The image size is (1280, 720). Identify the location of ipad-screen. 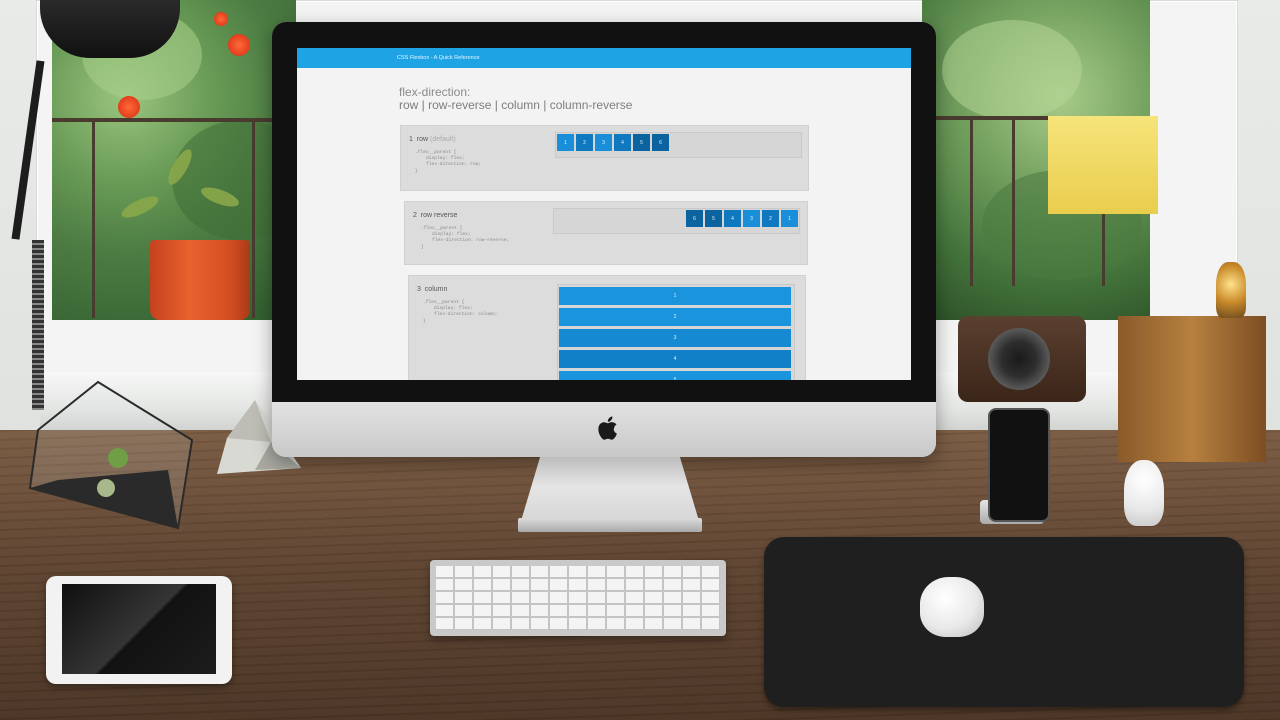
(139, 629).